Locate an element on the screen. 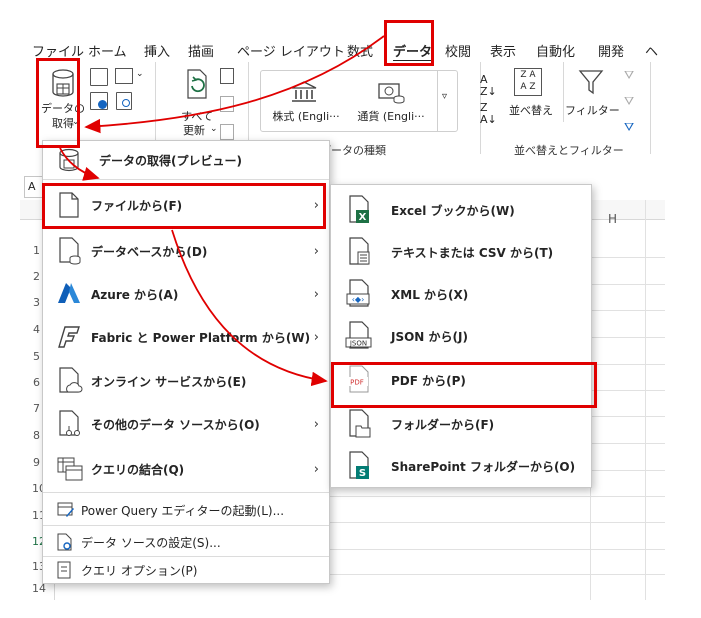 The width and height of the screenshot is (701, 618). arrow-data-to-get-data is located at coordinates (234, 84).